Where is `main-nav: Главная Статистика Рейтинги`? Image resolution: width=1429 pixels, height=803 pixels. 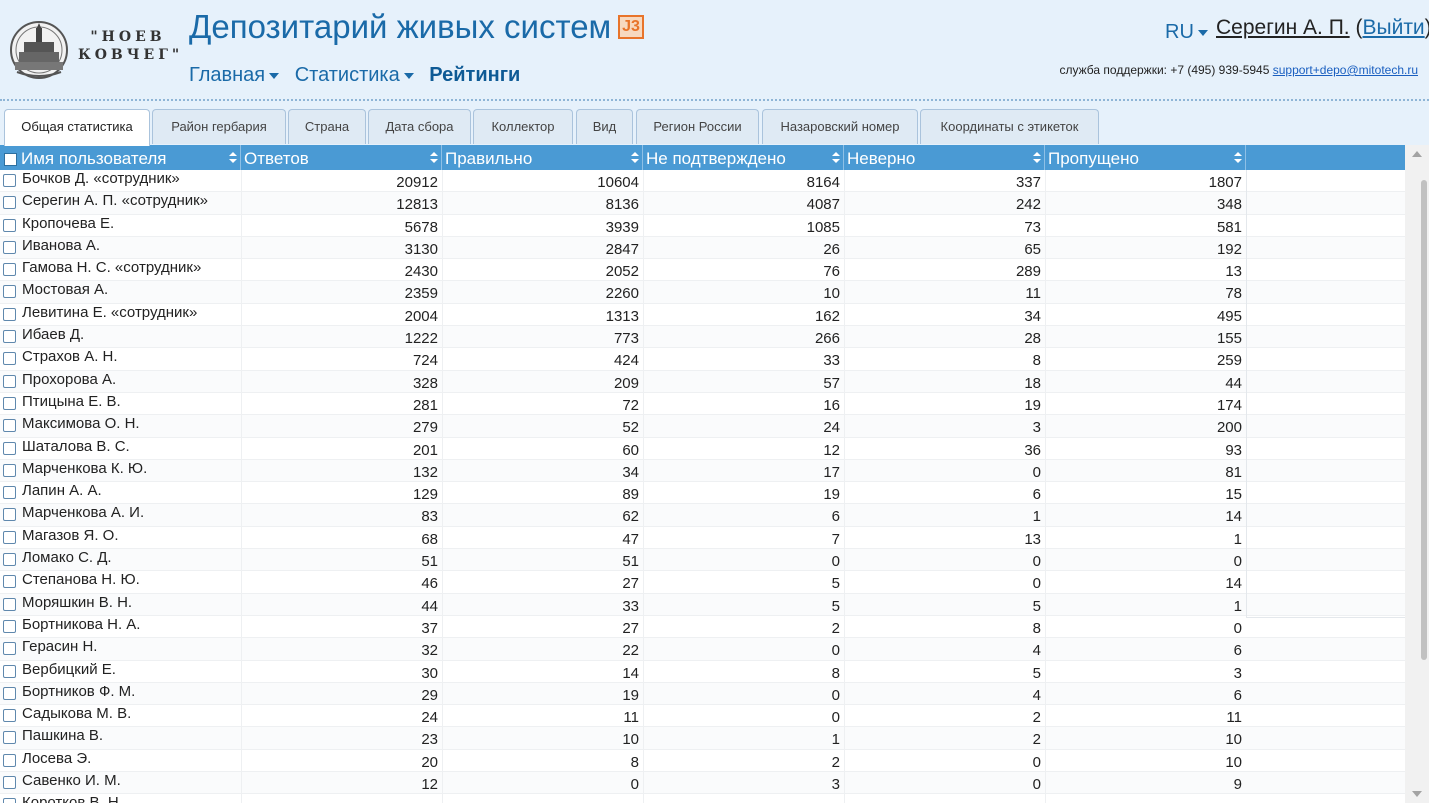
main-nav: Главная Статистика Рейтинги is located at coordinates (359, 75).